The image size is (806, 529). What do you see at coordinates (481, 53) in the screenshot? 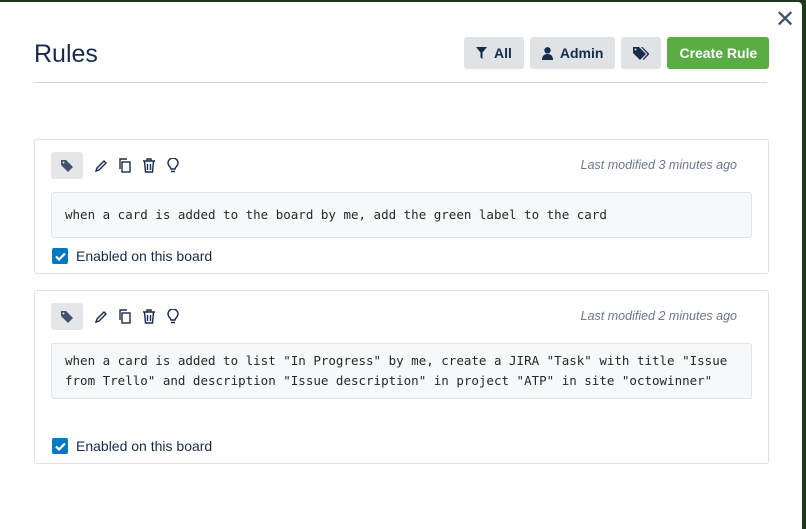
I see `filter-icon` at bounding box center [481, 53].